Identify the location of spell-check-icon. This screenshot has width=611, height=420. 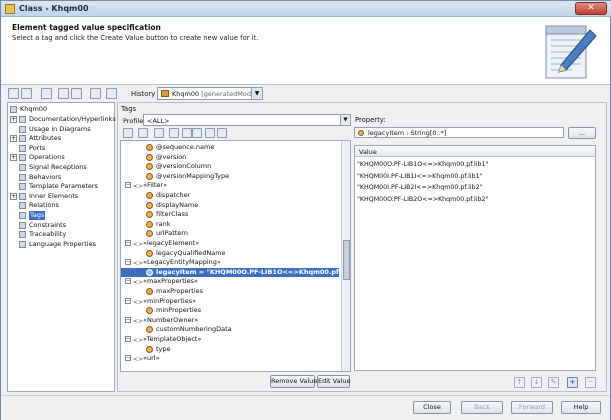
(63, 93).